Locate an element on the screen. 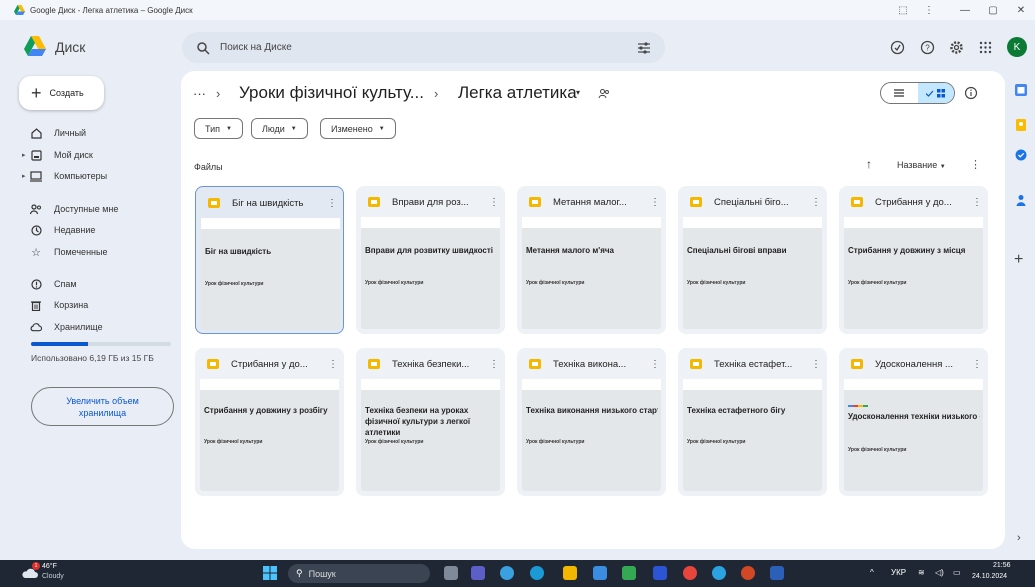 The image size is (1035, 587). sidebar-item-starred: ☆ Помеченные is located at coordinates (68, 252).